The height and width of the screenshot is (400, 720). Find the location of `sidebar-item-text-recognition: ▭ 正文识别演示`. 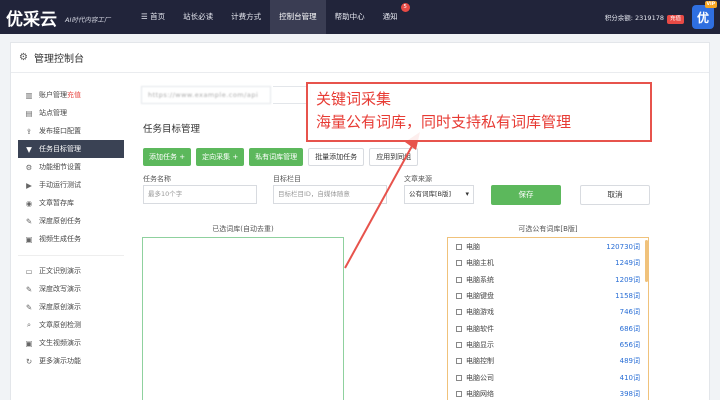

sidebar-item-text-recognition: ▭ 正文识别演示 is located at coordinates (71, 271).